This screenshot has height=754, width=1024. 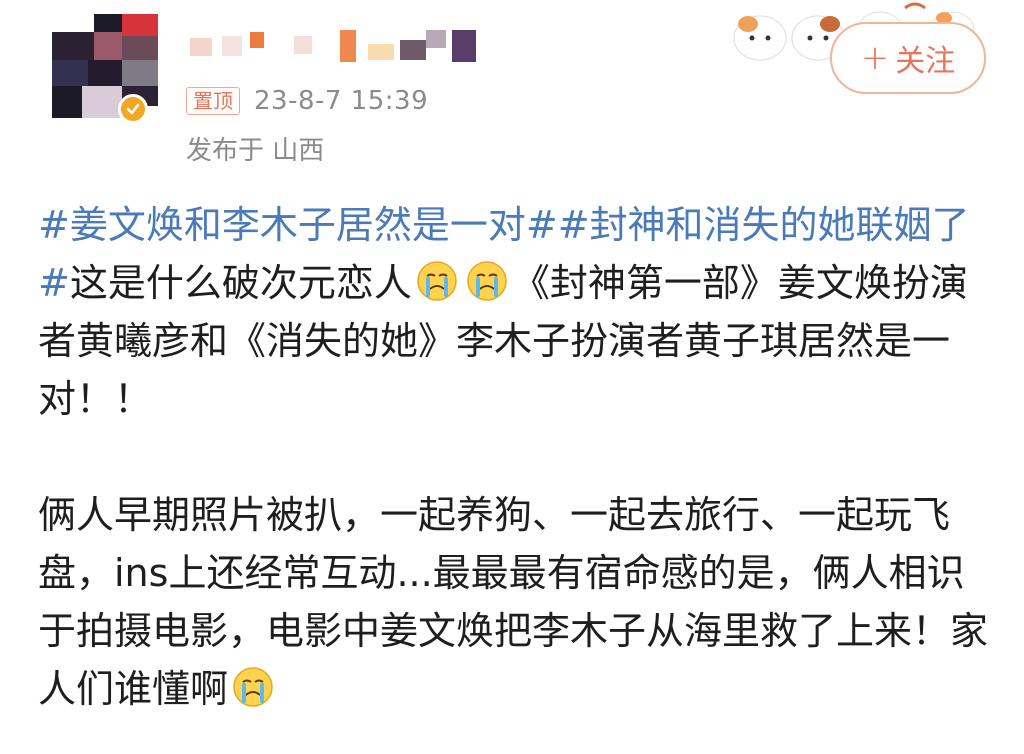 I want to click on plus-icon: +, so click(x=875, y=58).